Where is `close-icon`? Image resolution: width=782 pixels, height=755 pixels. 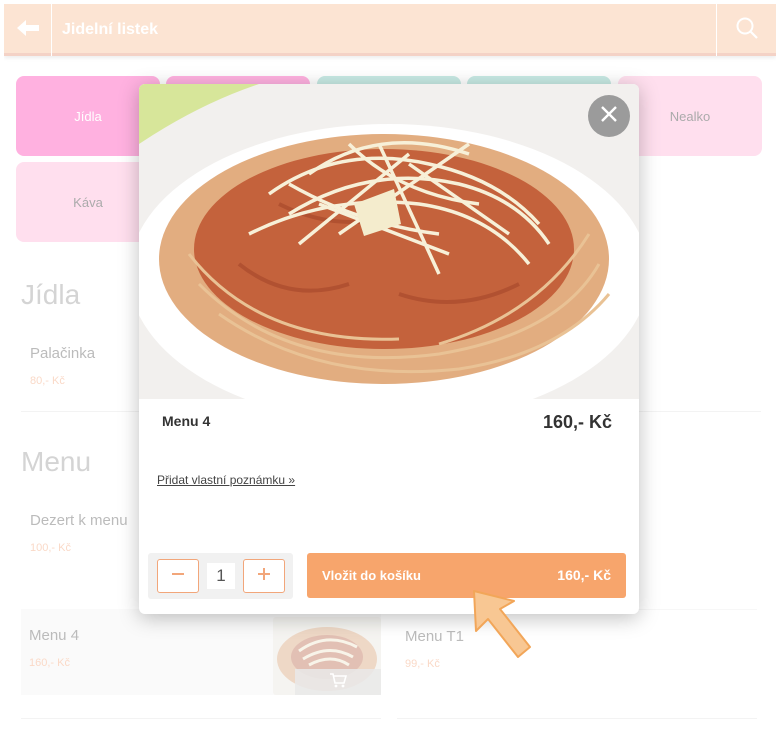 close-icon is located at coordinates (609, 116).